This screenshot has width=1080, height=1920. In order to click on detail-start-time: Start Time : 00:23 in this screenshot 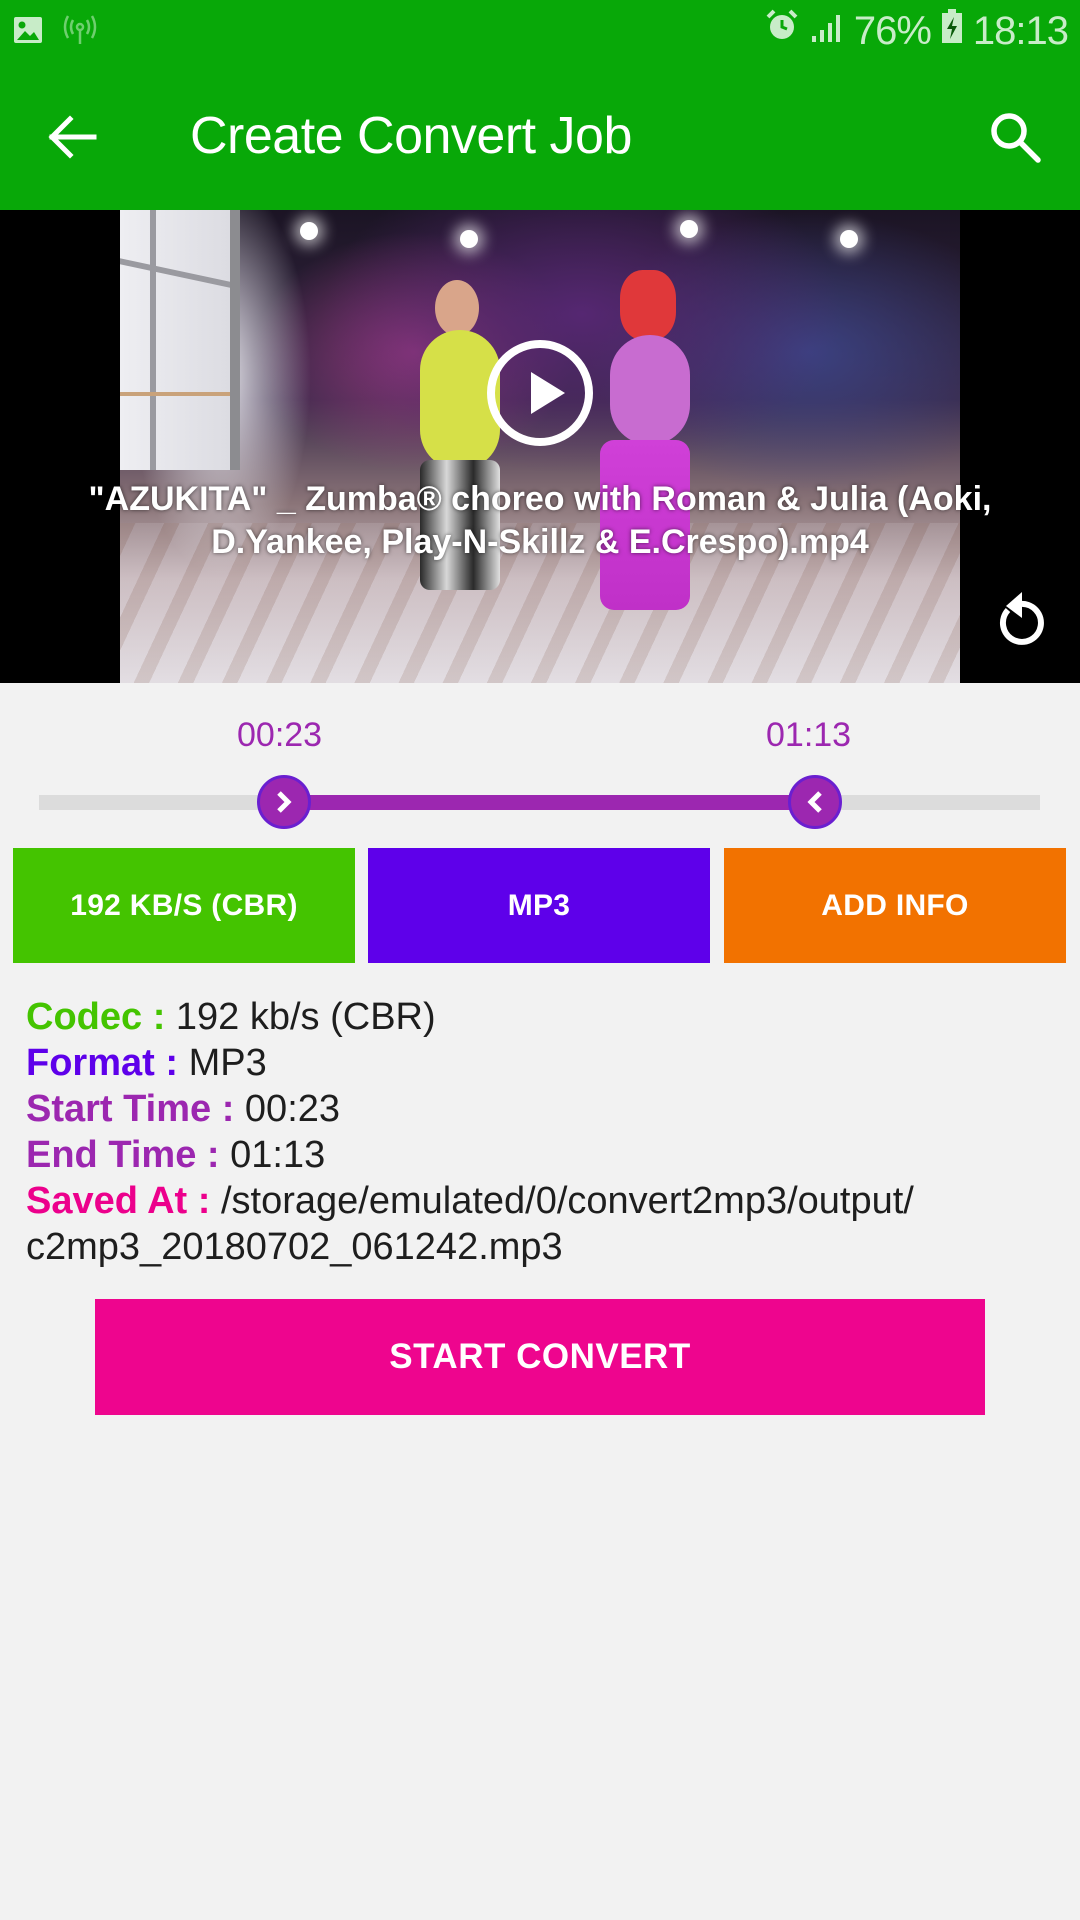, I will do `click(546, 1109)`.